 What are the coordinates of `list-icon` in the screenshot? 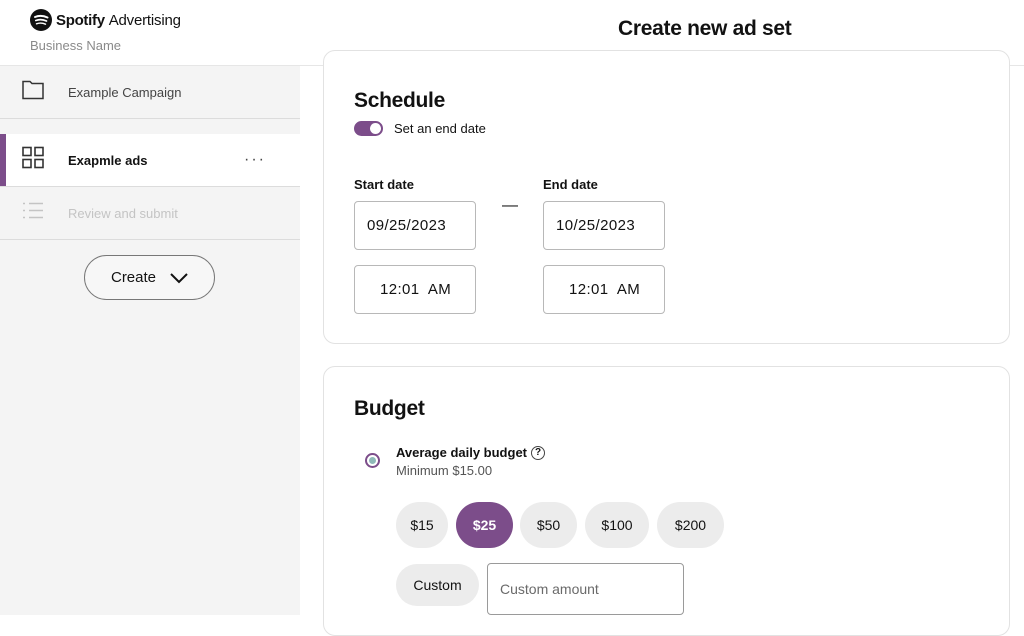 It's located at (33, 213).